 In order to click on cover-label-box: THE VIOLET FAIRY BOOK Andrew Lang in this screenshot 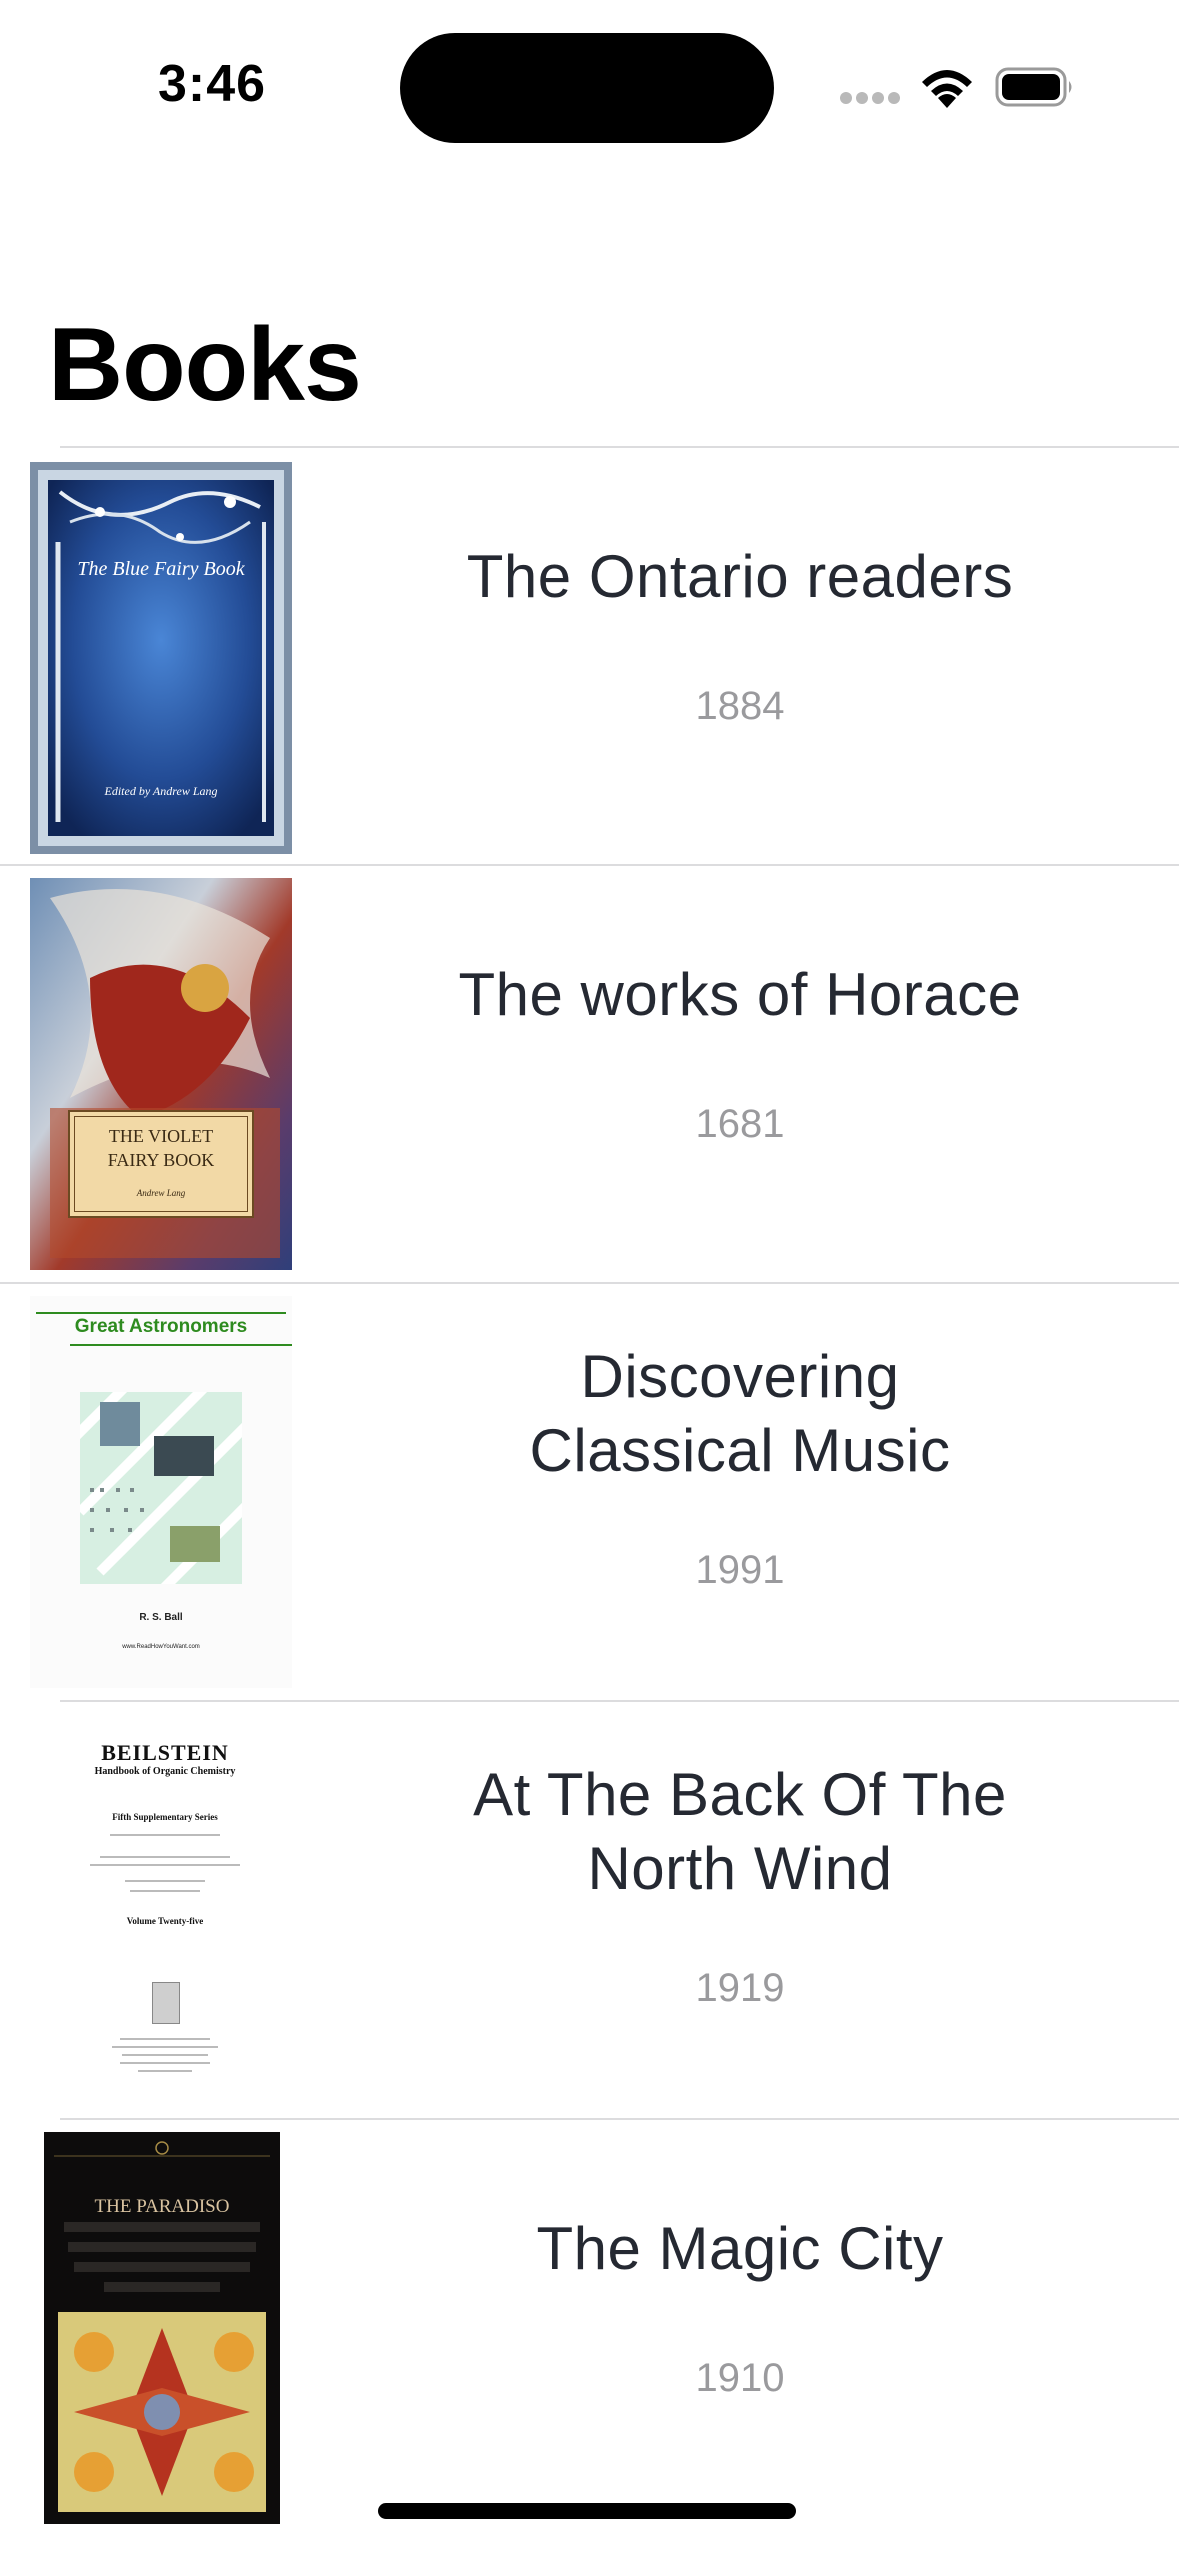, I will do `click(161, 1164)`.